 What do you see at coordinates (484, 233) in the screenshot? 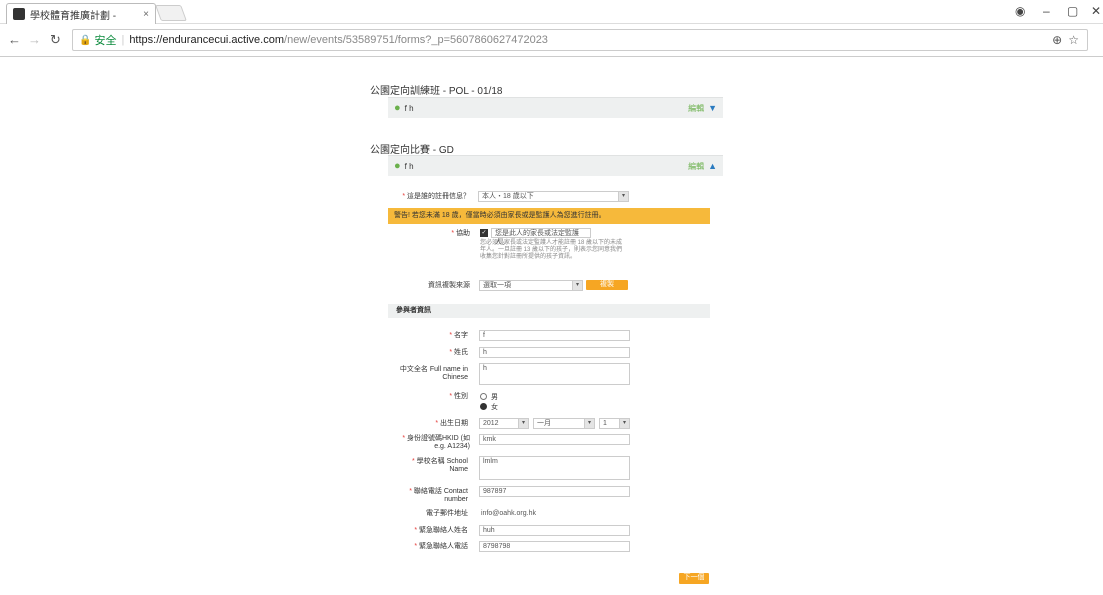
I see `guardian-checkbox: ✓` at bounding box center [484, 233].